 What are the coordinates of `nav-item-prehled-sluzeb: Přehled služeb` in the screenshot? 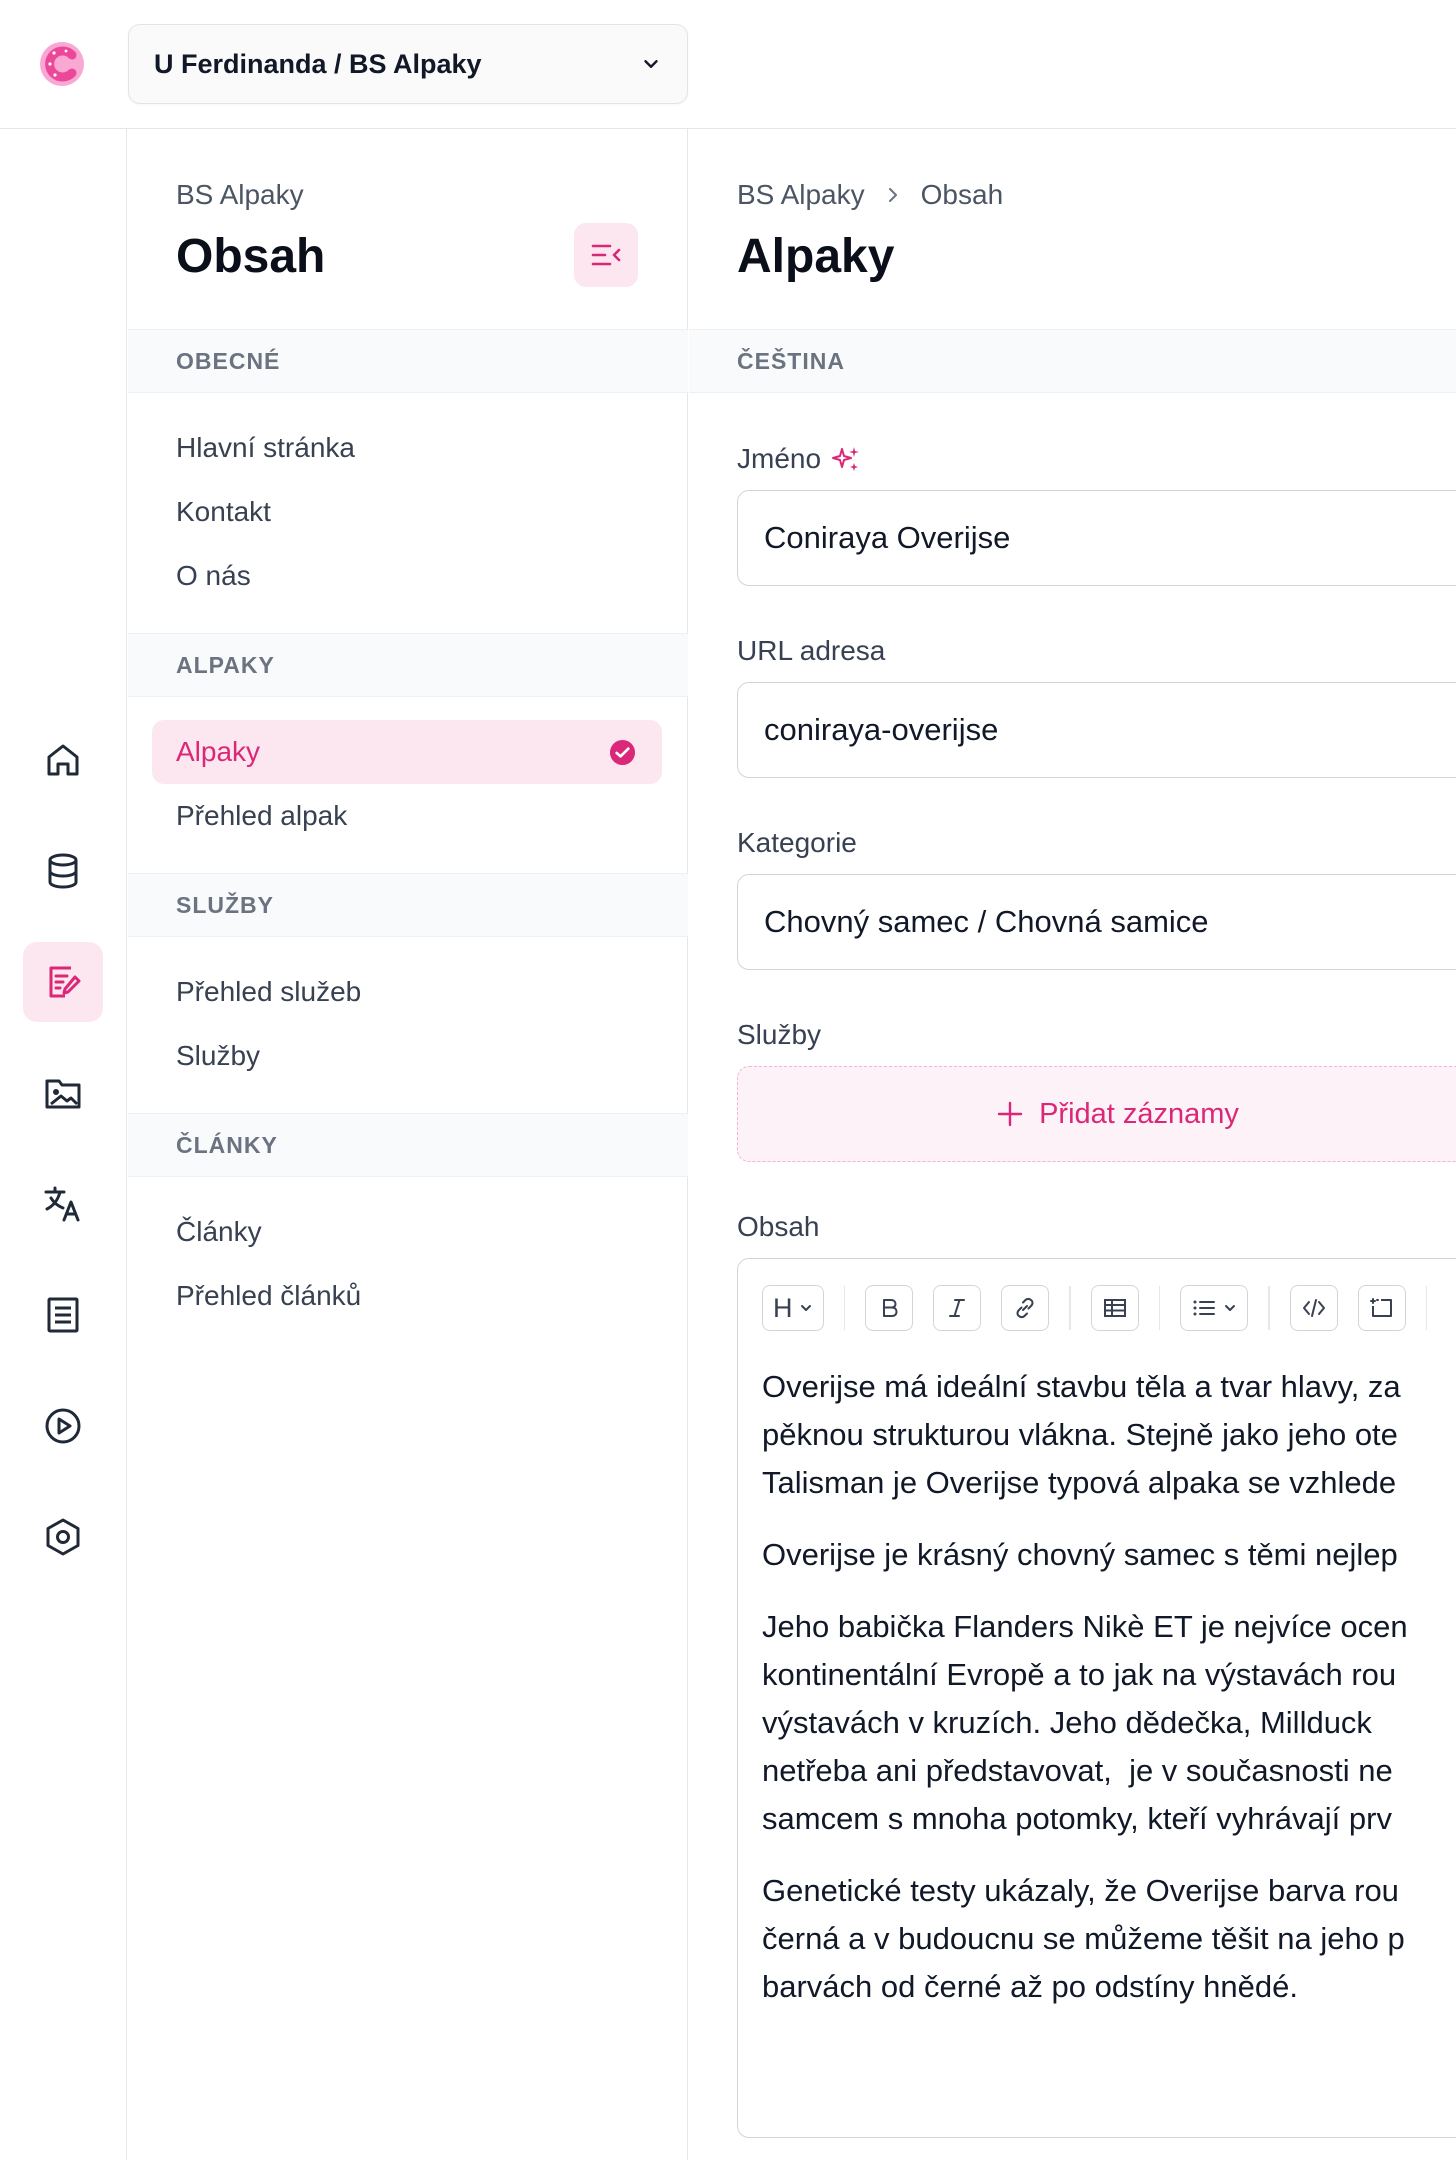 It's located at (268, 992).